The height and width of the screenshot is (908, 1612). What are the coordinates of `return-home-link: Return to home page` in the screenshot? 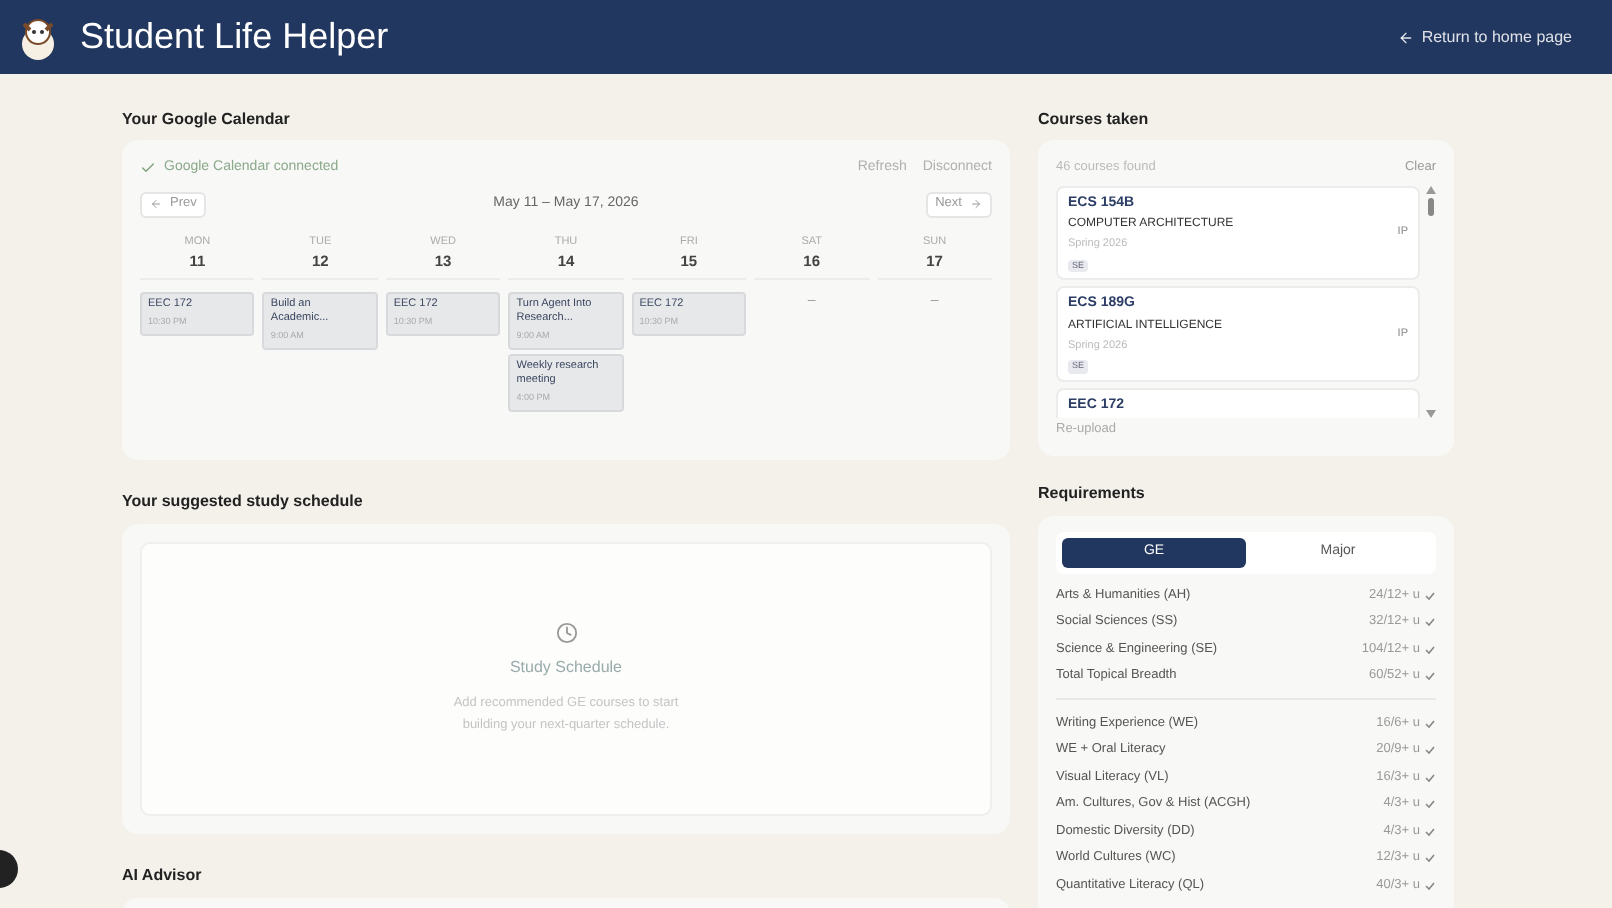 It's located at (1484, 37).